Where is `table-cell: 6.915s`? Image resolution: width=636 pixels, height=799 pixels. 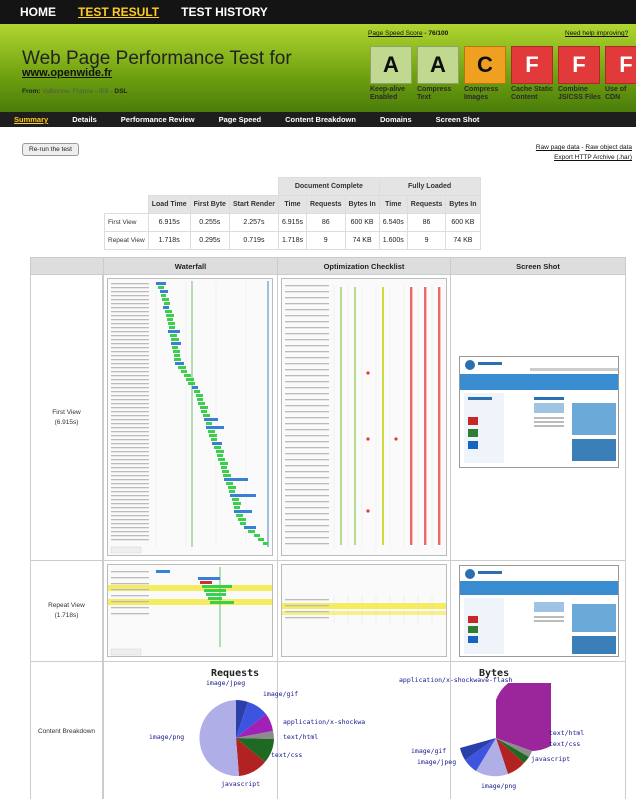 table-cell: 6.915s is located at coordinates (292, 222).